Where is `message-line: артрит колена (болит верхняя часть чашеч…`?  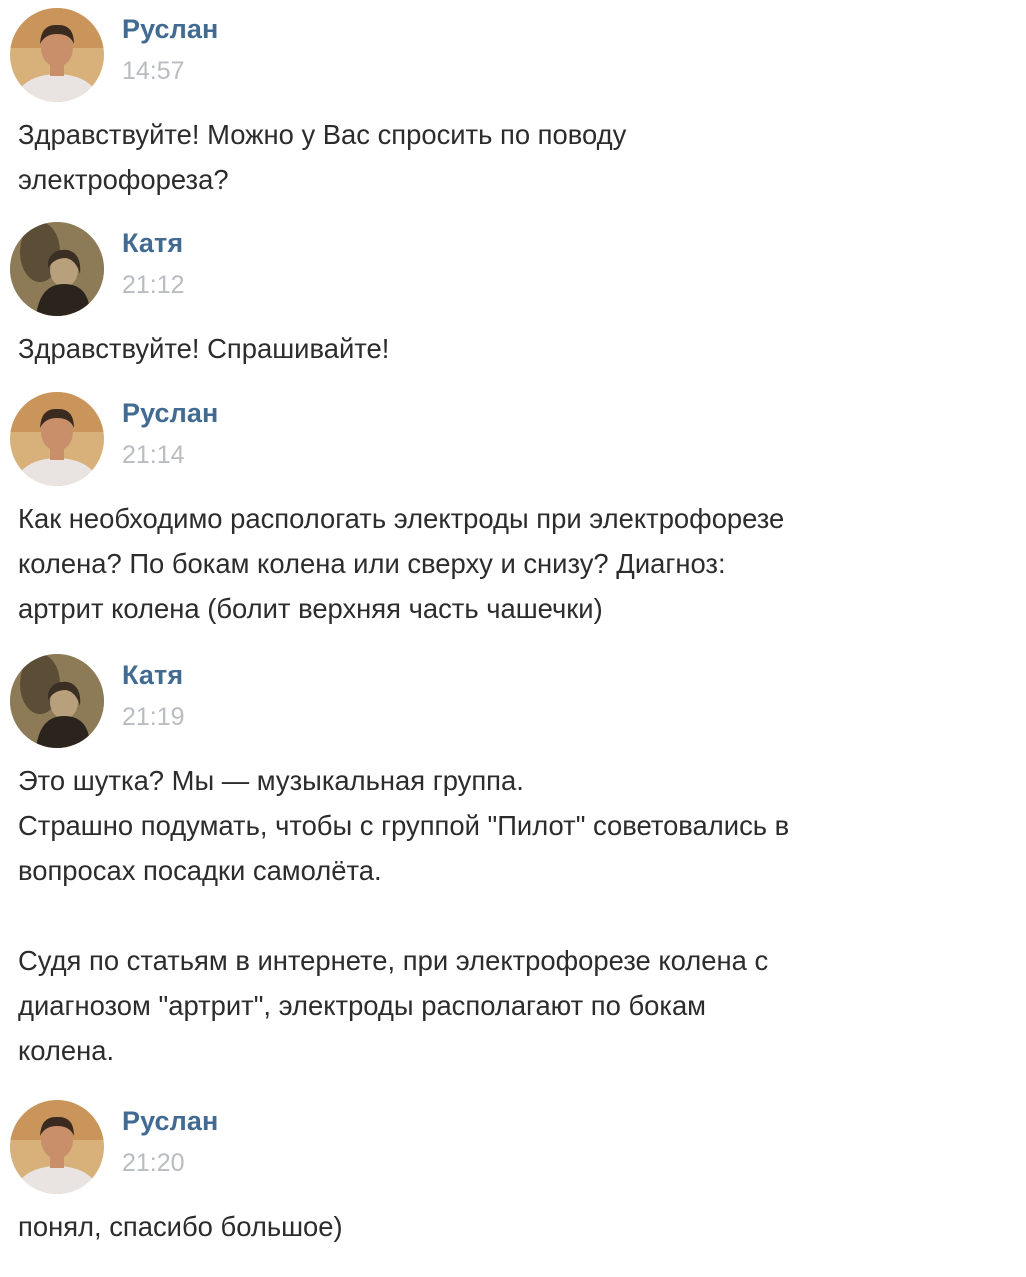 message-line: артрит колена (болит верхняя часть чашеч… is located at coordinates (310, 608).